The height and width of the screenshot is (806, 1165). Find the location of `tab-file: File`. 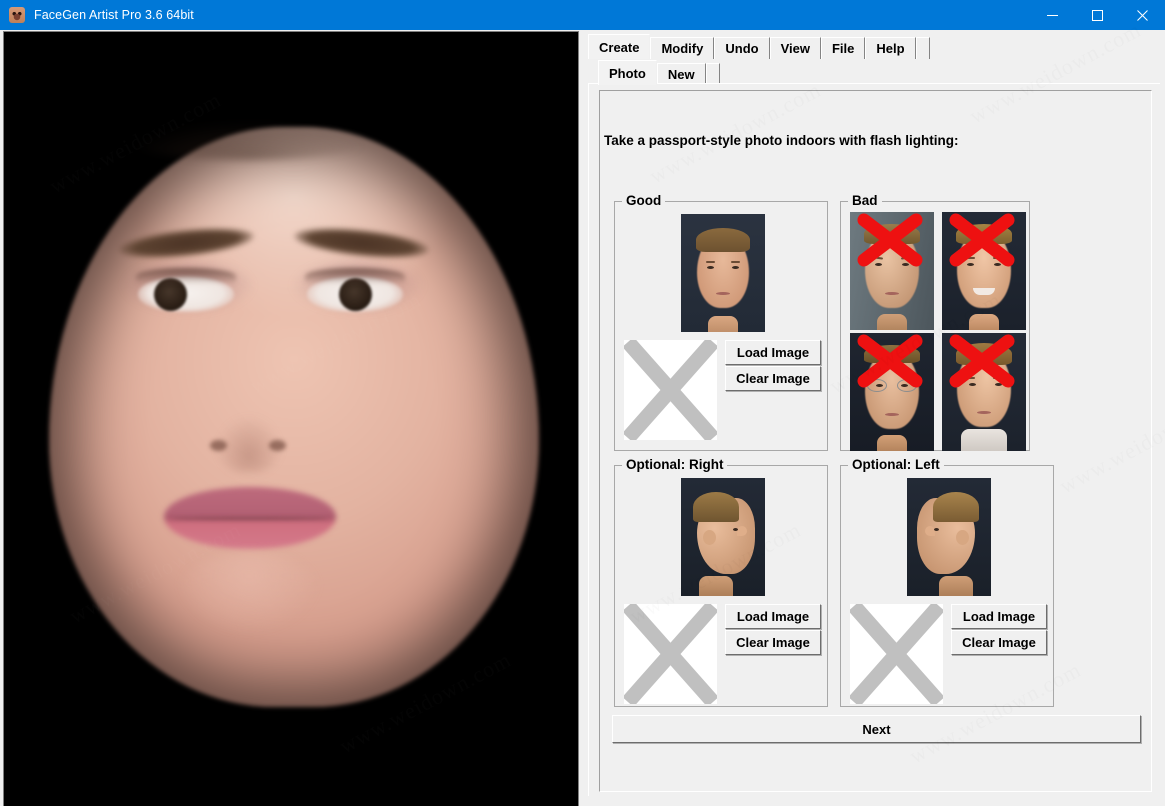

tab-file: File is located at coordinates (843, 48).